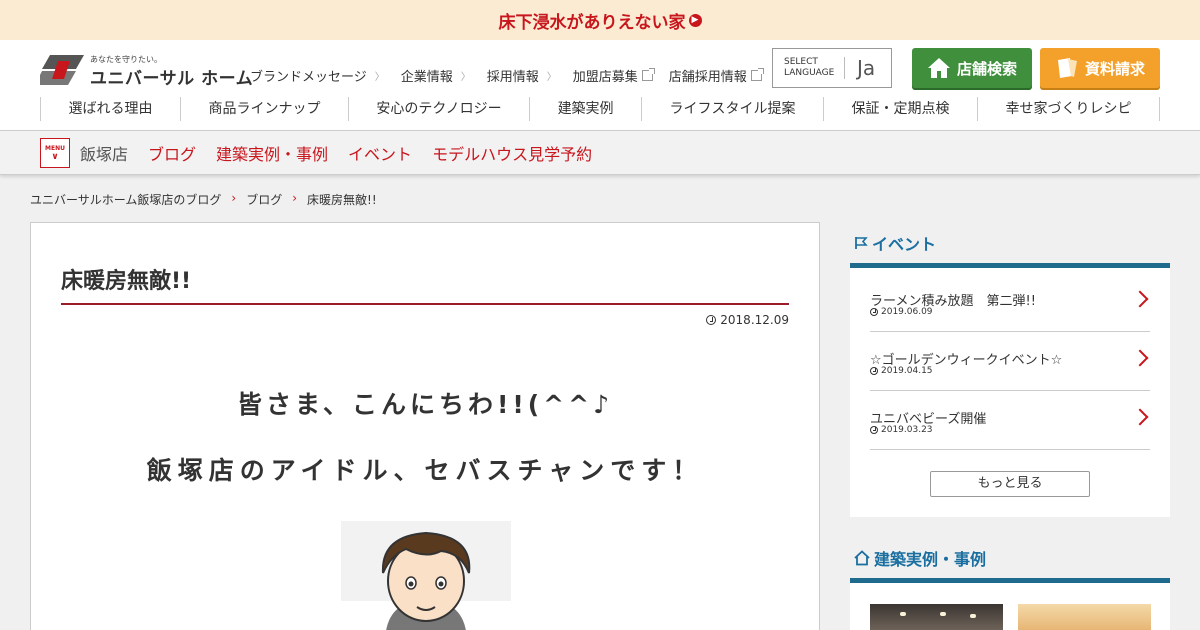  Describe the element at coordinates (317, 75) in the screenshot. I see `util-nav-brand-message: ブランドメッセージ〉` at that location.